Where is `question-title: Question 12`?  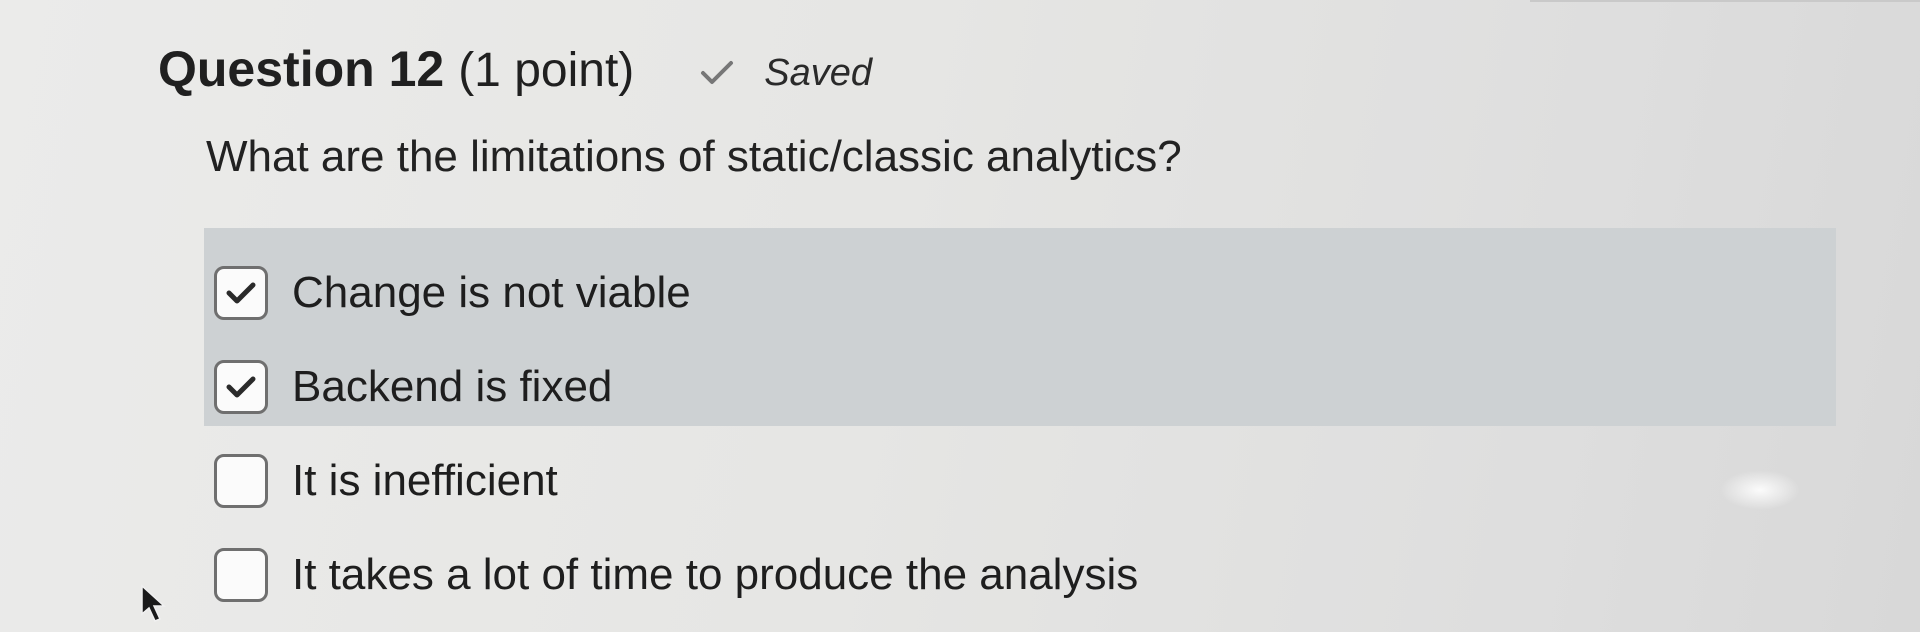 question-title: Question 12 is located at coordinates (301, 69).